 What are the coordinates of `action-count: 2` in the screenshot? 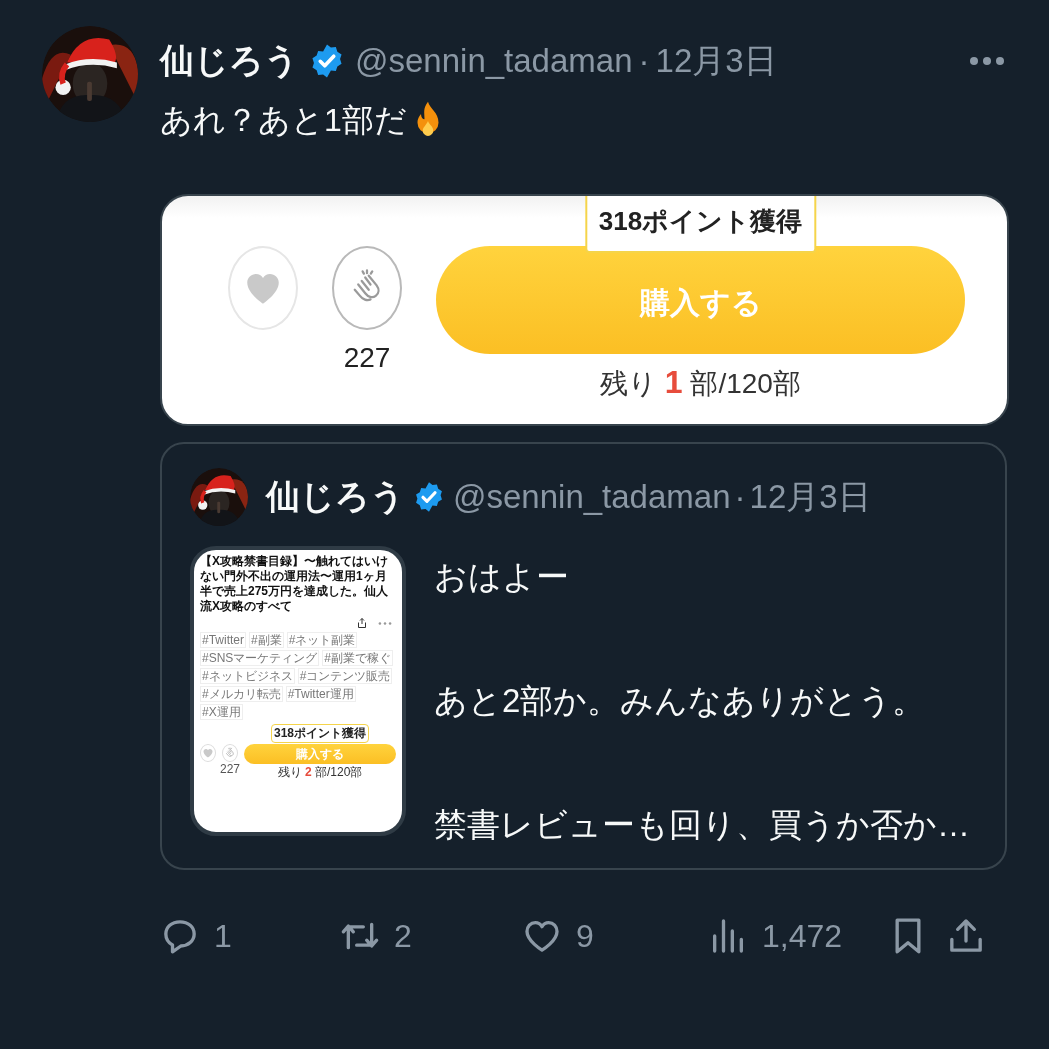 It's located at (403, 936).